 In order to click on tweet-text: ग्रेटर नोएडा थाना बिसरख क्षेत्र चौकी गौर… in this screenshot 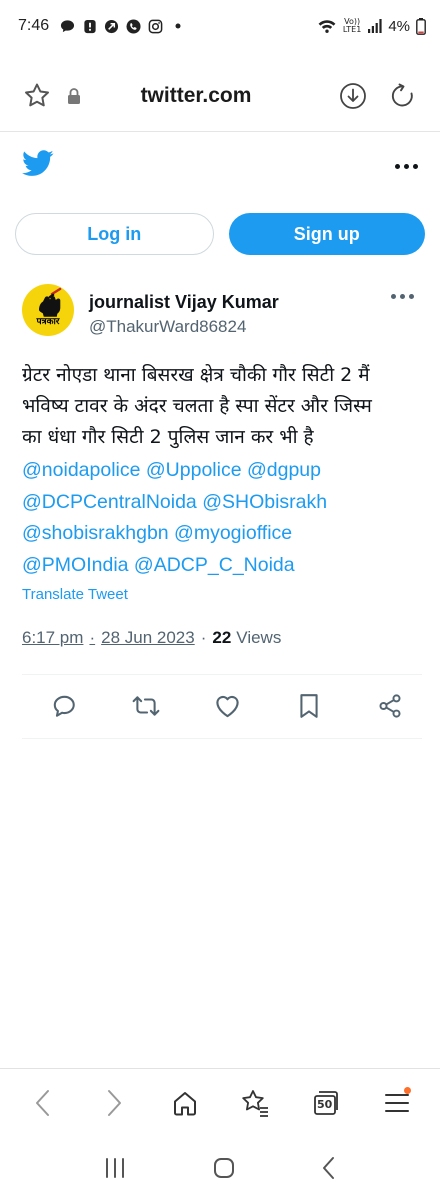, I will do `click(222, 406)`.